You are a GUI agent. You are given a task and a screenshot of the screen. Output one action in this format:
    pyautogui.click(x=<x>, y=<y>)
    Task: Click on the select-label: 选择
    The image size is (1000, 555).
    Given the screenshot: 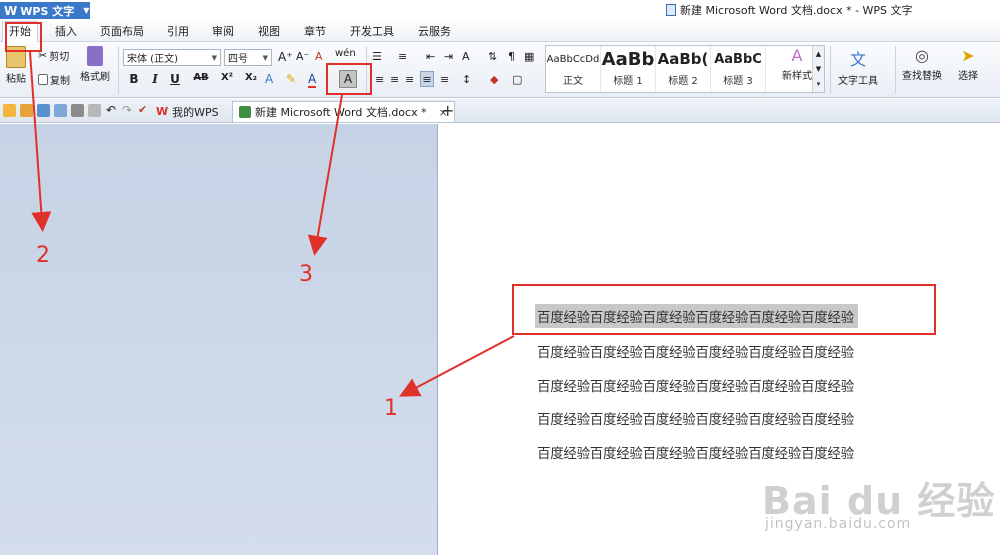 What is the action you would take?
    pyautogui.click(x=968, y=76)
    